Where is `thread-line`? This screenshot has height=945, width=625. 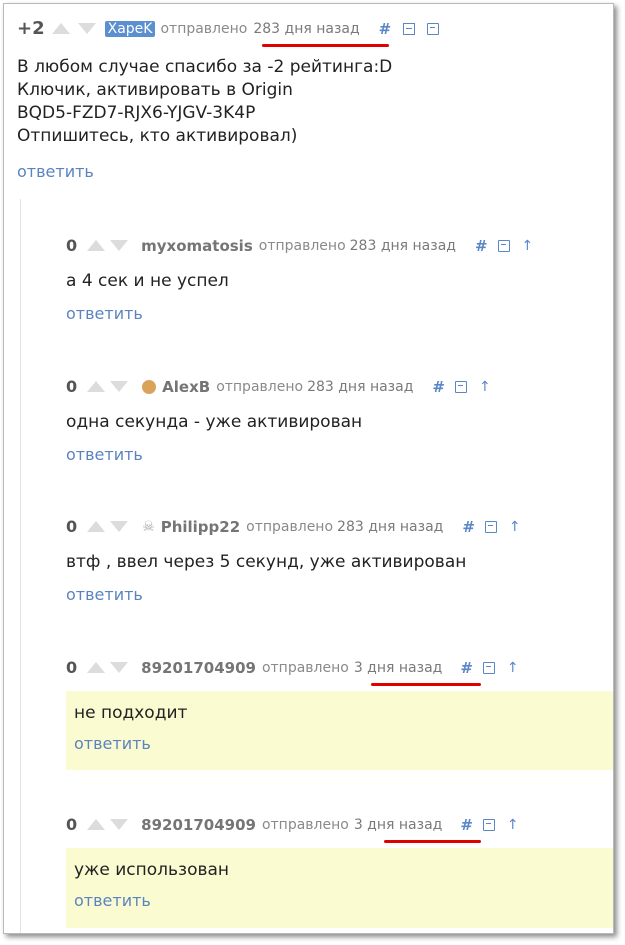 thread-line is located at coordinates (20, 566).